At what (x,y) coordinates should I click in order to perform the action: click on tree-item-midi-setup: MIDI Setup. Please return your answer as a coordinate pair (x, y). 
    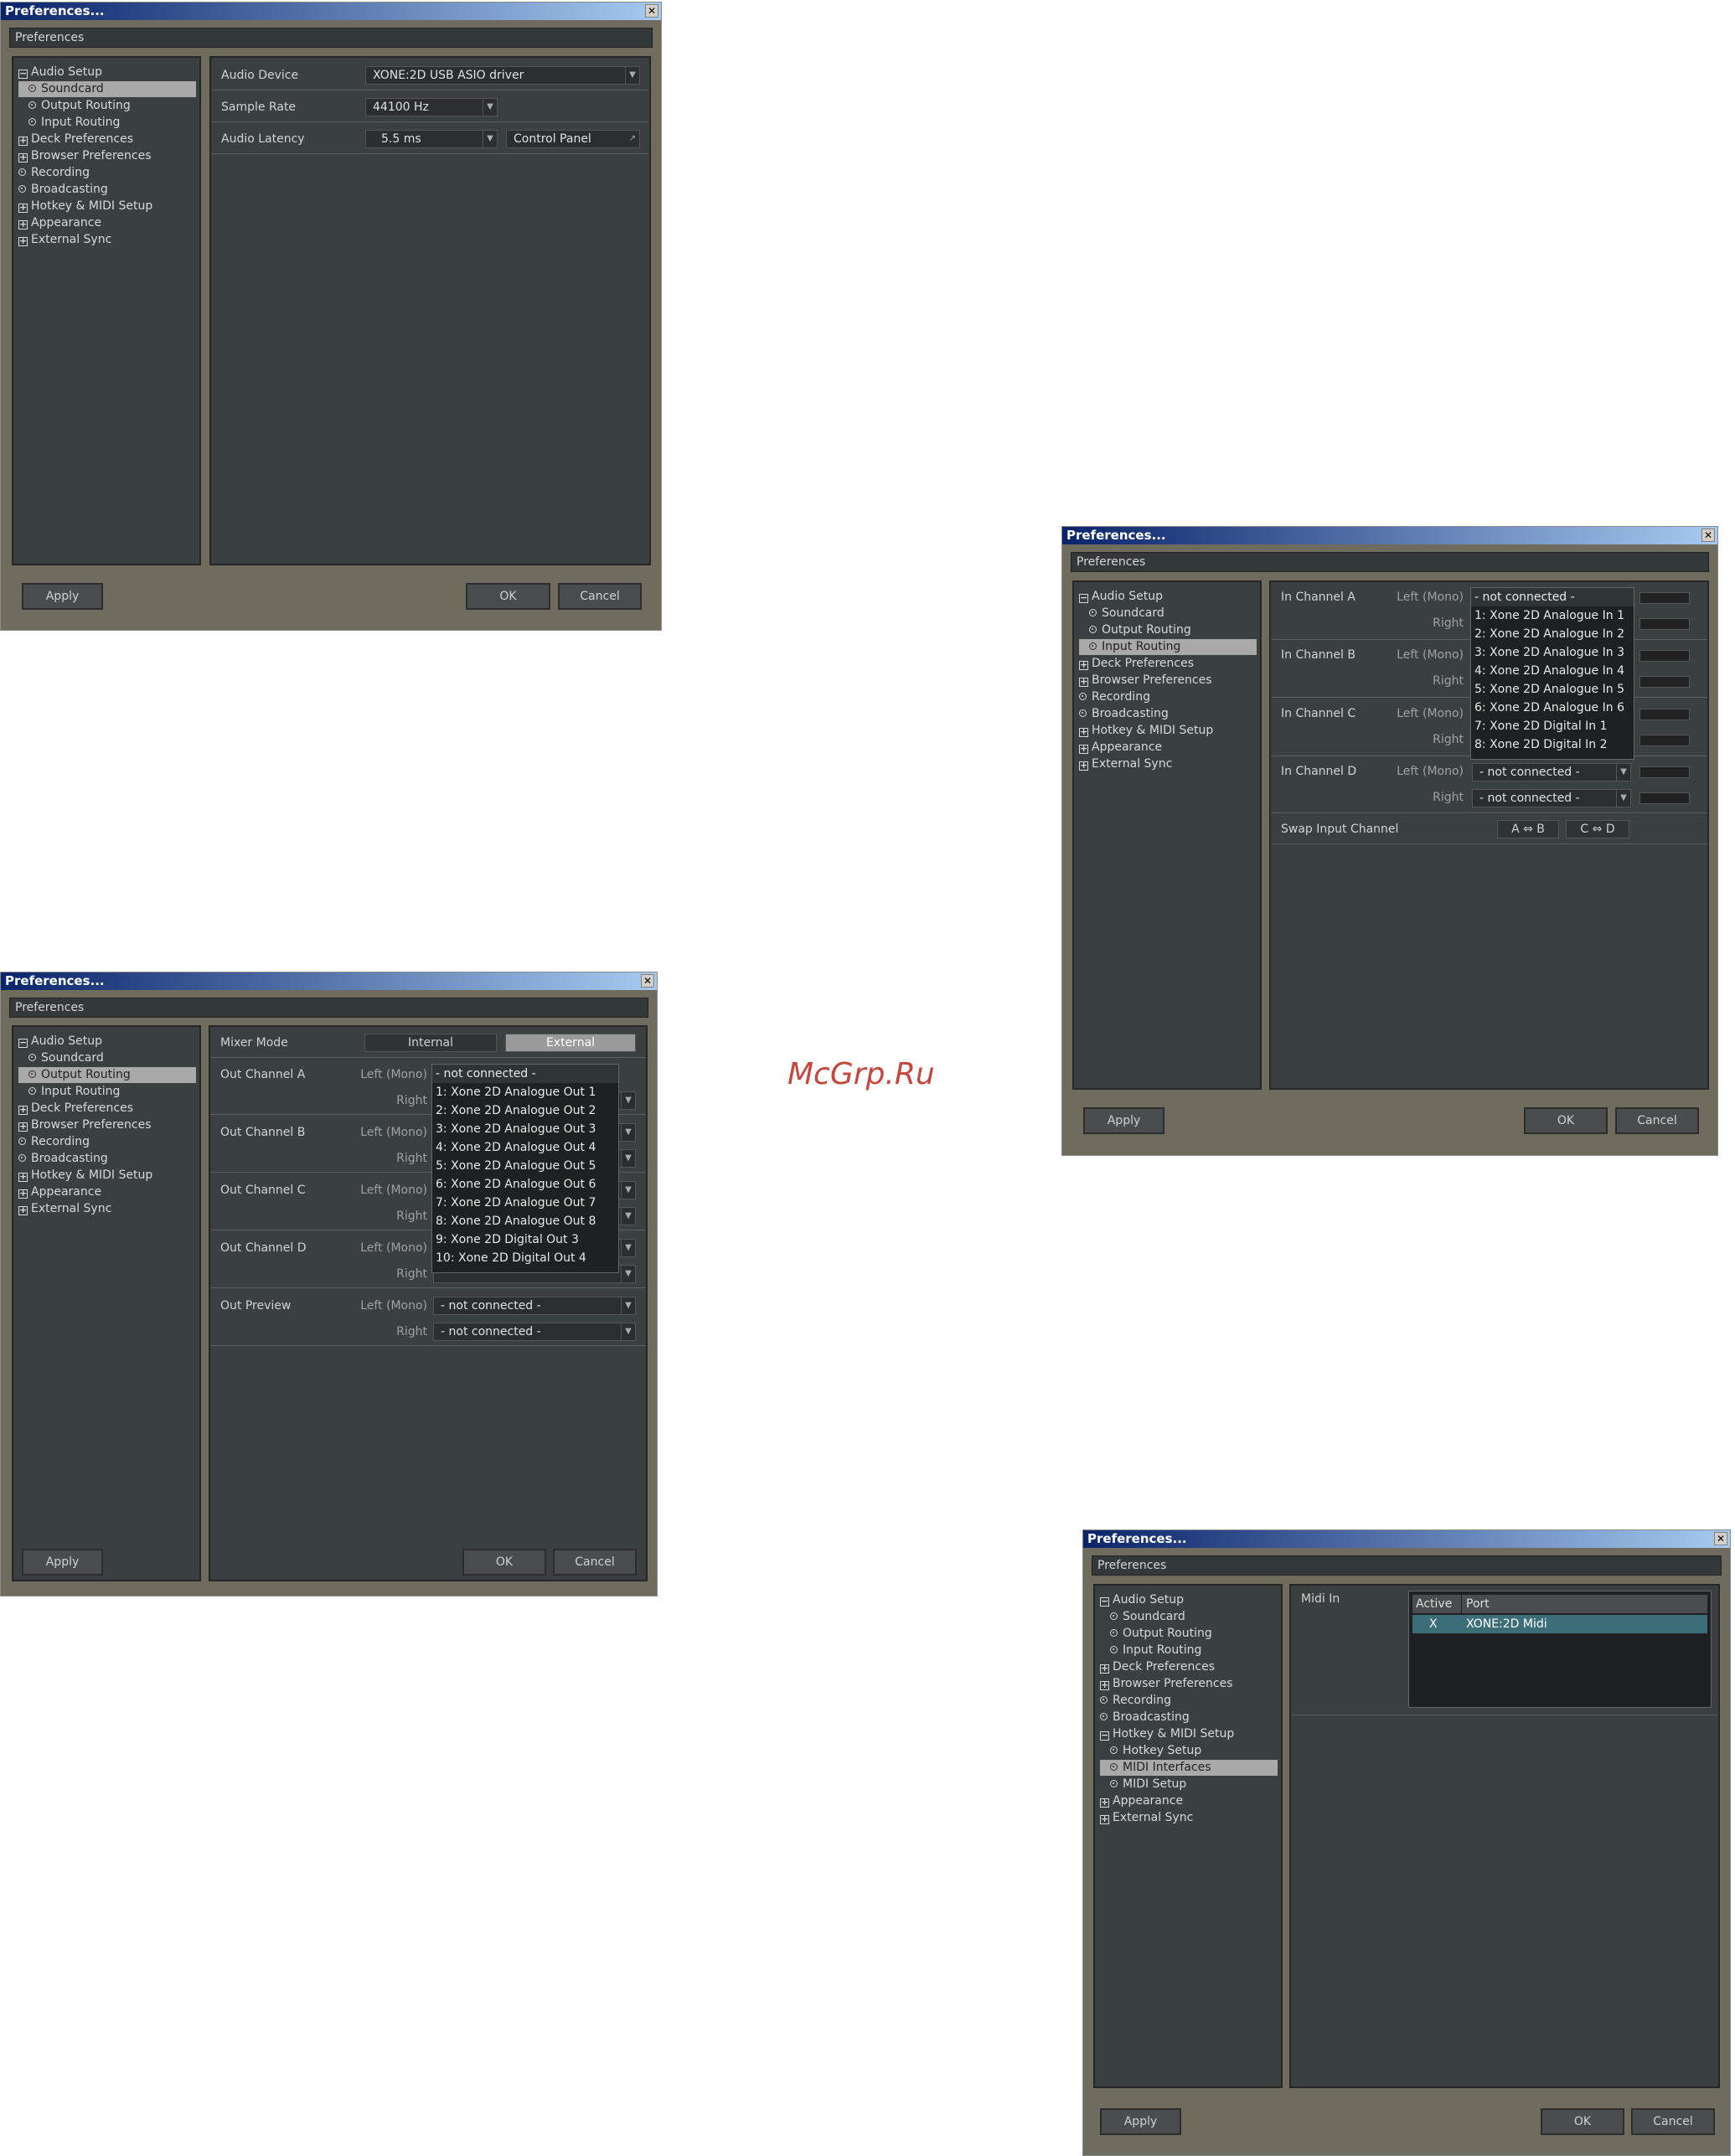
    Looking at the image, I should click on (1189, 1785).